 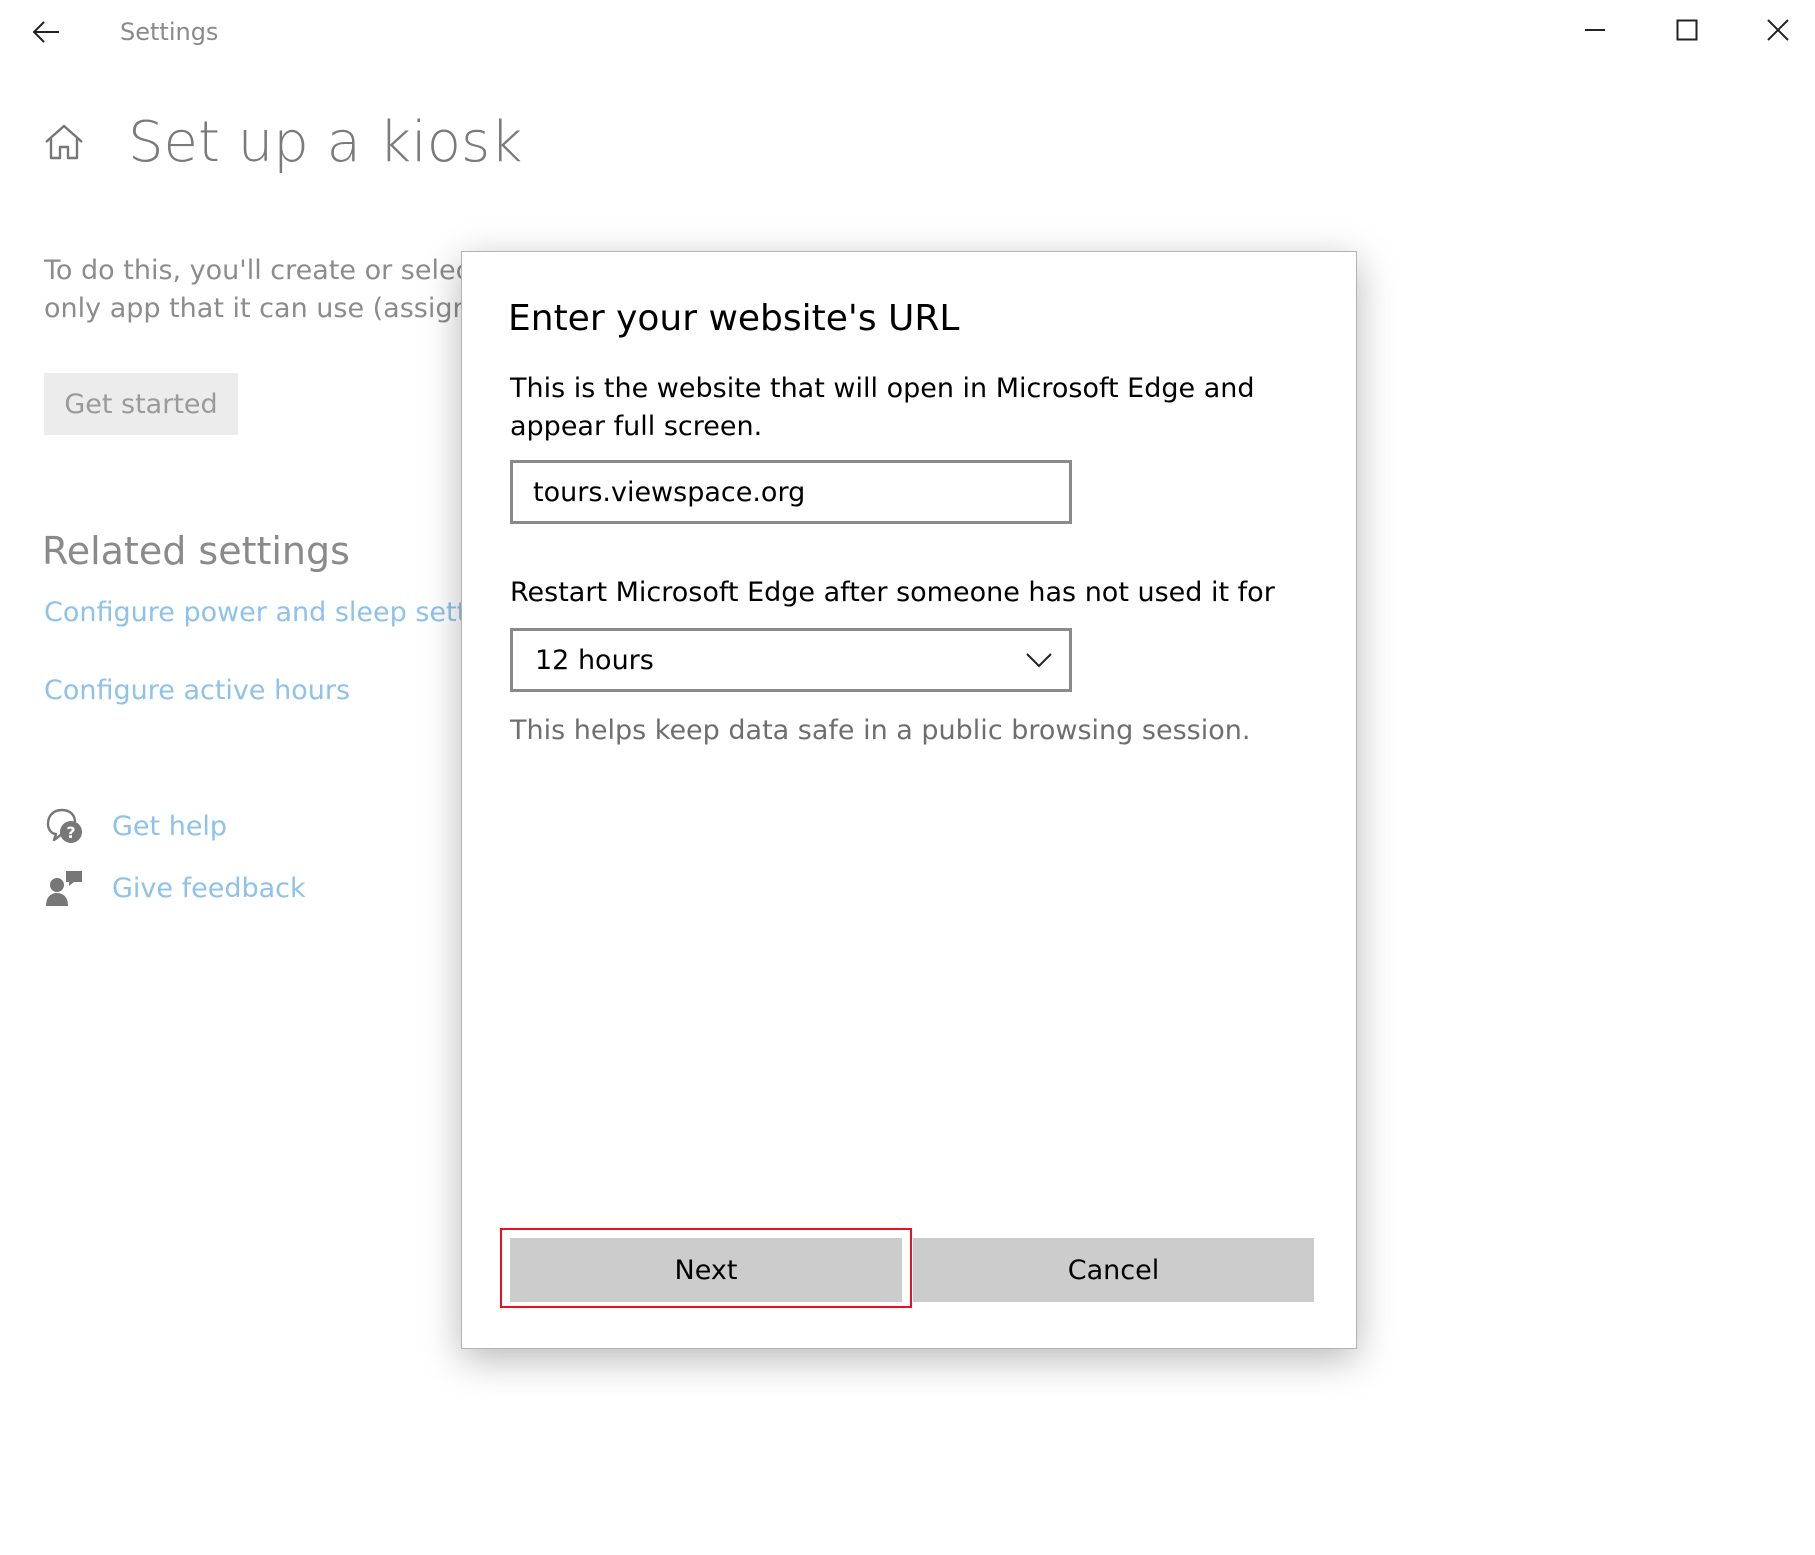 What do you see at coordinates (791, 492) in the screenshot?
I see `website-url-input` at bounding box center [791, 492].